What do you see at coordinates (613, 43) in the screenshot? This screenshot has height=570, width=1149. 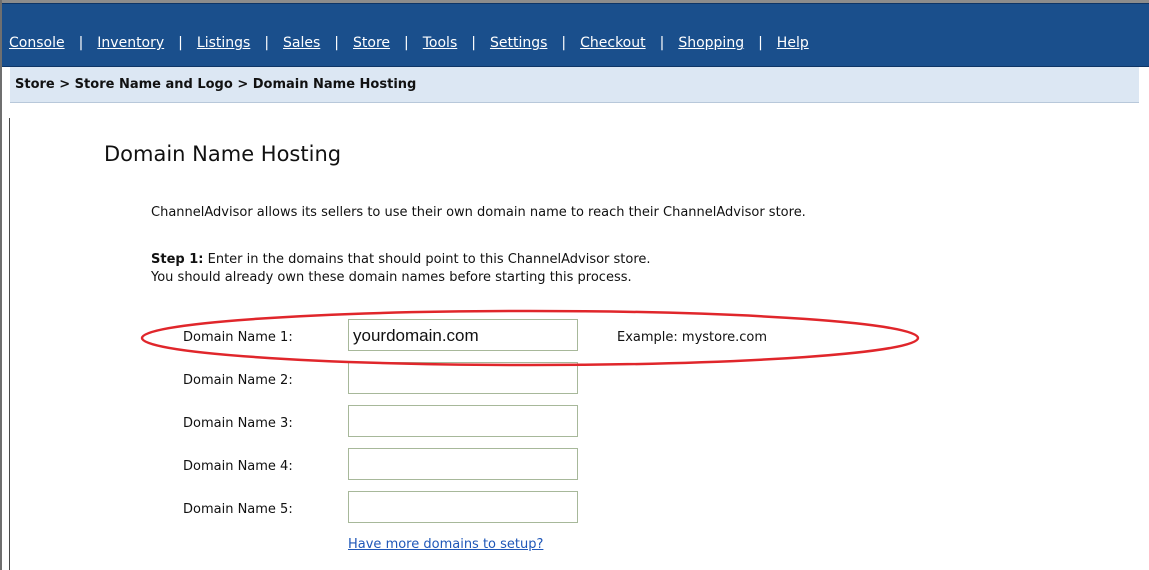 I see `nav-item-checkout: Checkout` at bounding box center [613, 43].